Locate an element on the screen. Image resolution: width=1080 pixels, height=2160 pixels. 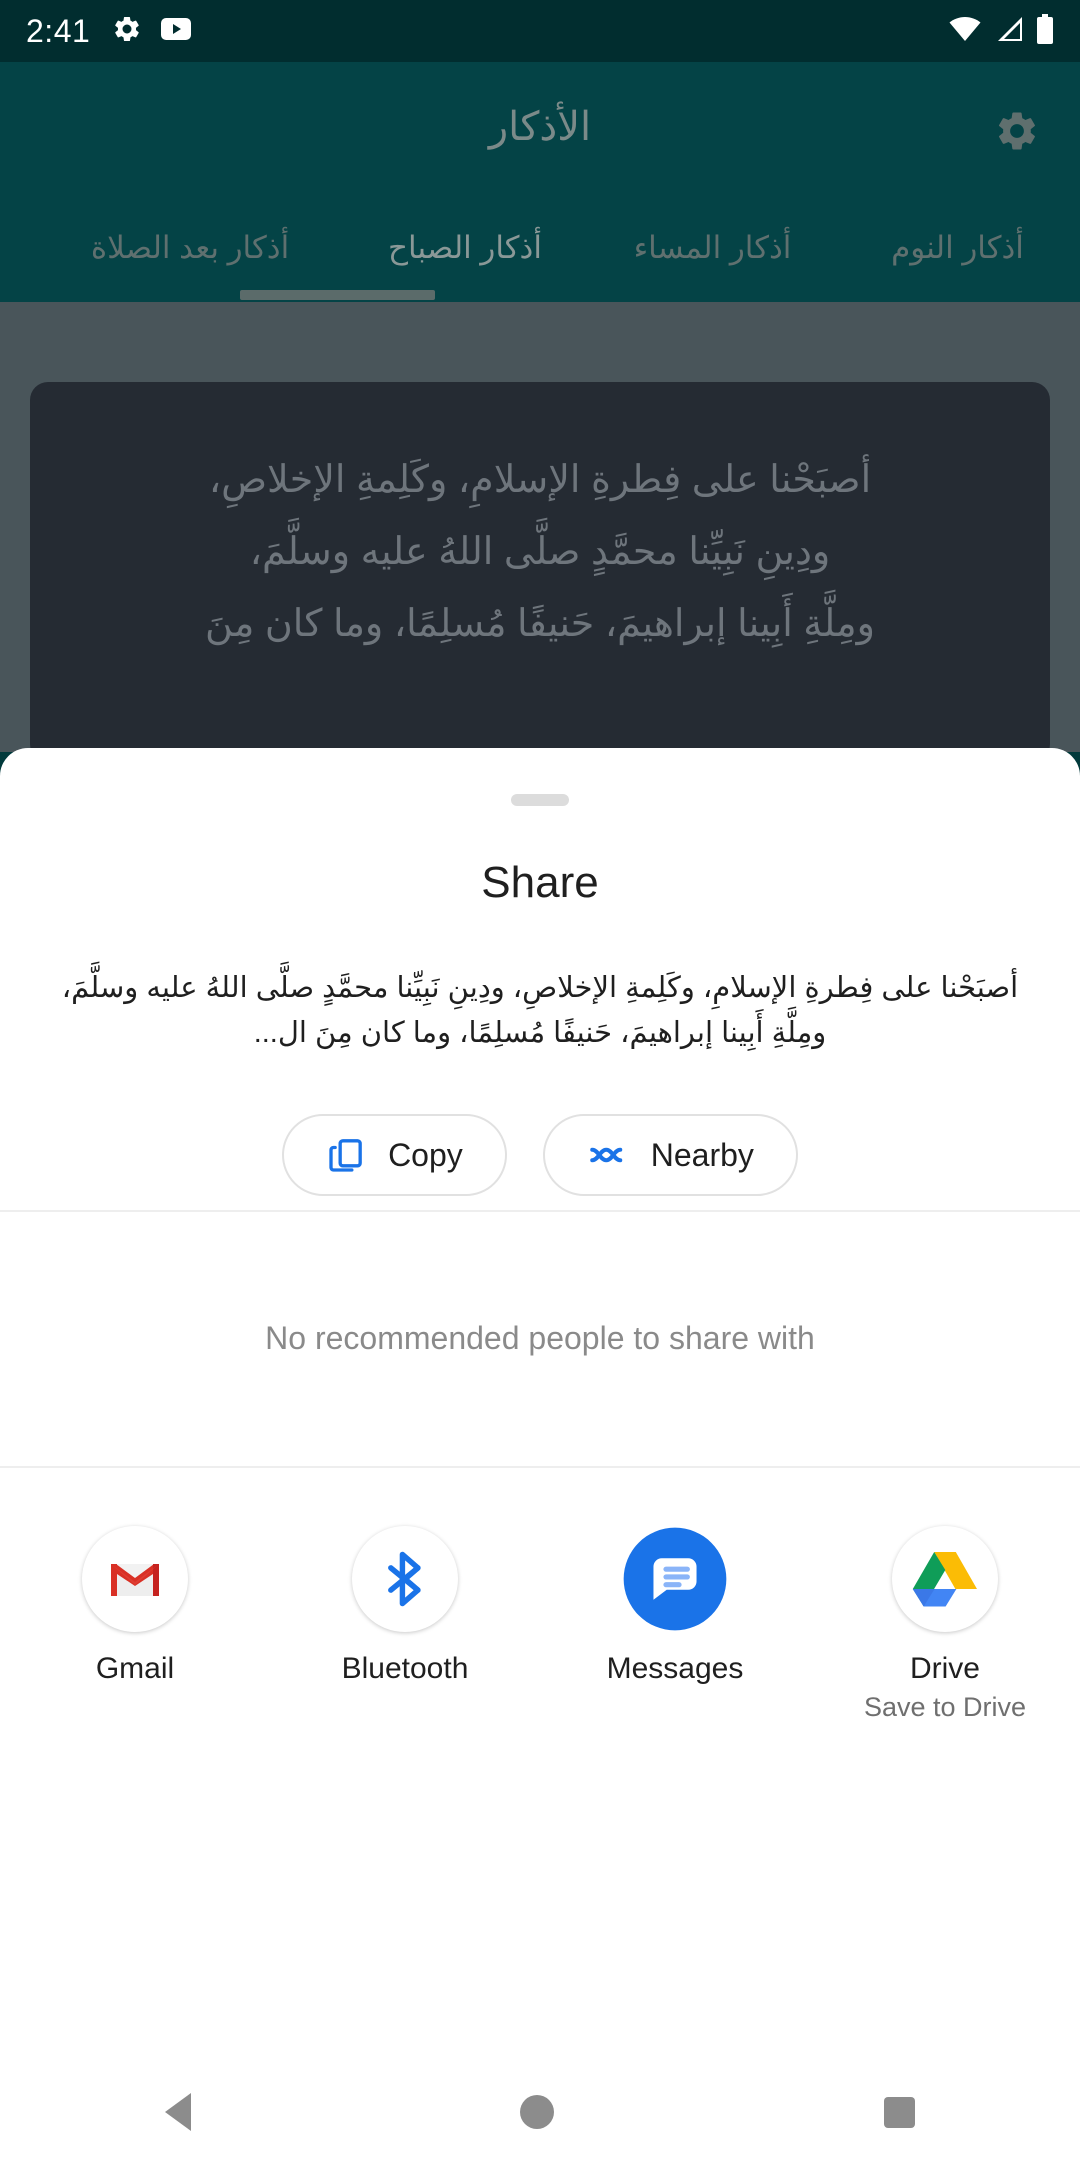
share-target-label: Bluetooth is located at coordinates (405, 1668).